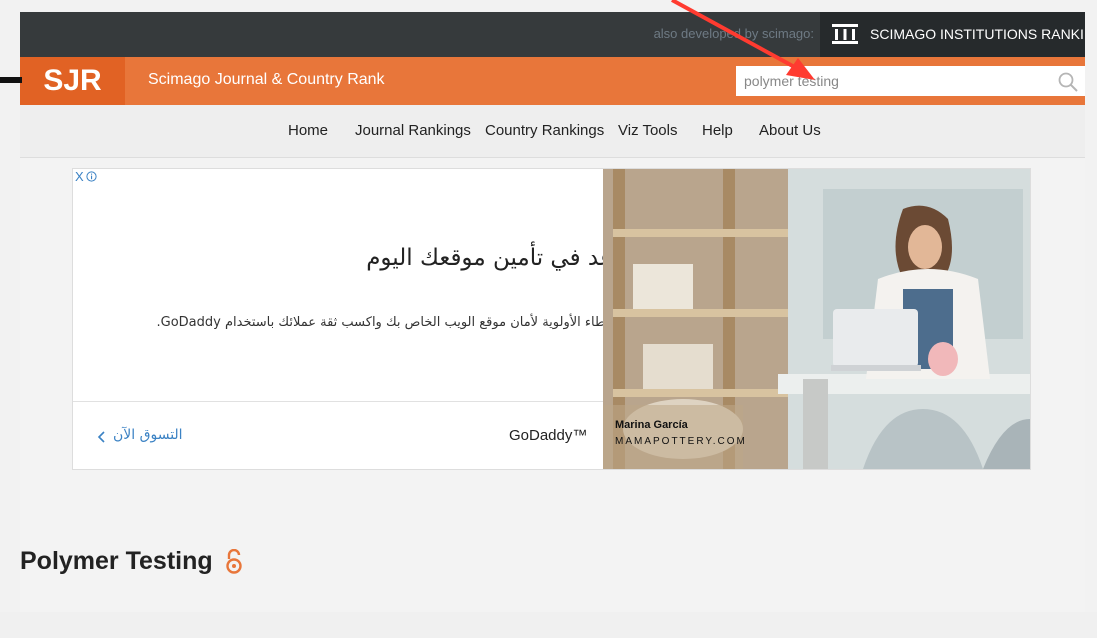  What do you see at coordinates (72, 81) in the screenshot?
I see `sjr-logo: SJR` at bounding box center [72, 81].